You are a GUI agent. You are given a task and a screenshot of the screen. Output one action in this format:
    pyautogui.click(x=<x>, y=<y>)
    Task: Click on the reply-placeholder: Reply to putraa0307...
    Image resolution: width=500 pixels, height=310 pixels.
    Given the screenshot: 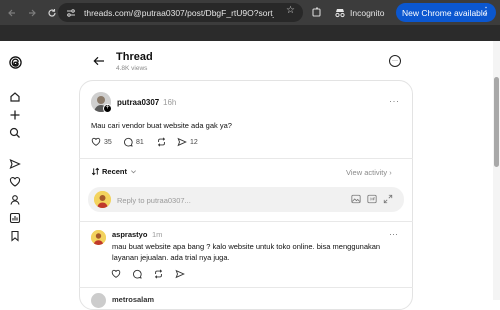 What is the action you would take?
    pyautogui.click(x=154, y=200)
    